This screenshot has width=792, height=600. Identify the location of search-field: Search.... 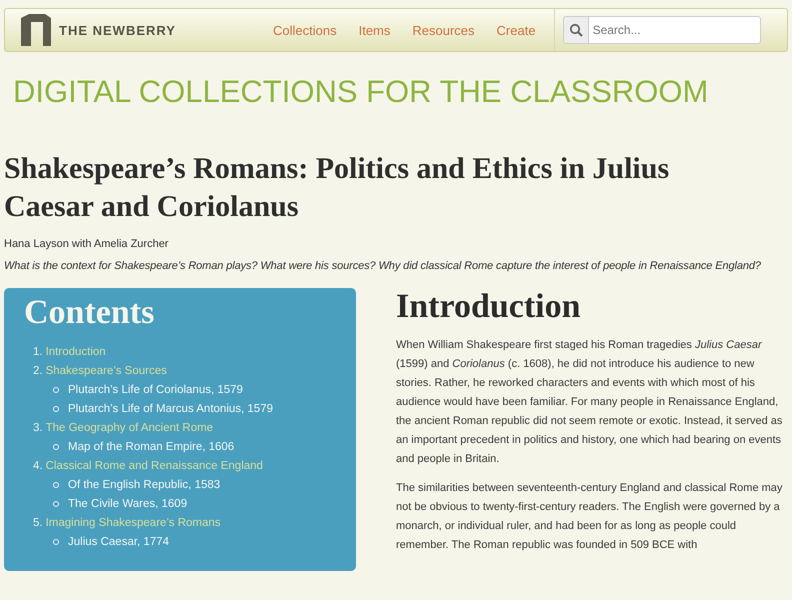
(674, 30).